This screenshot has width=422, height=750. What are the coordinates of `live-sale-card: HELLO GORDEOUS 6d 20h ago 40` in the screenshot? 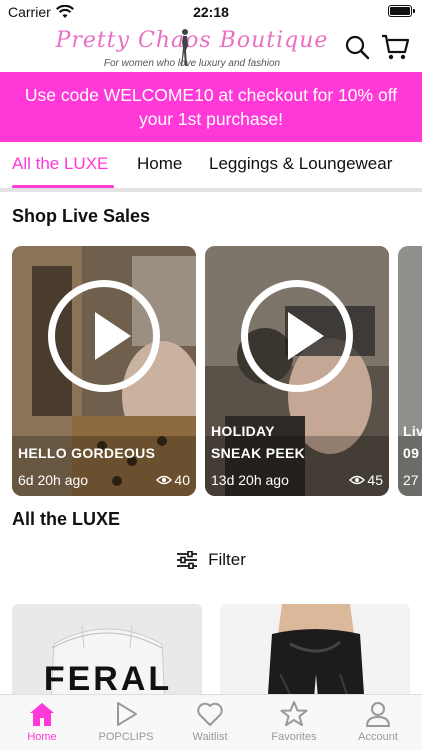 It's located at (104, 371).